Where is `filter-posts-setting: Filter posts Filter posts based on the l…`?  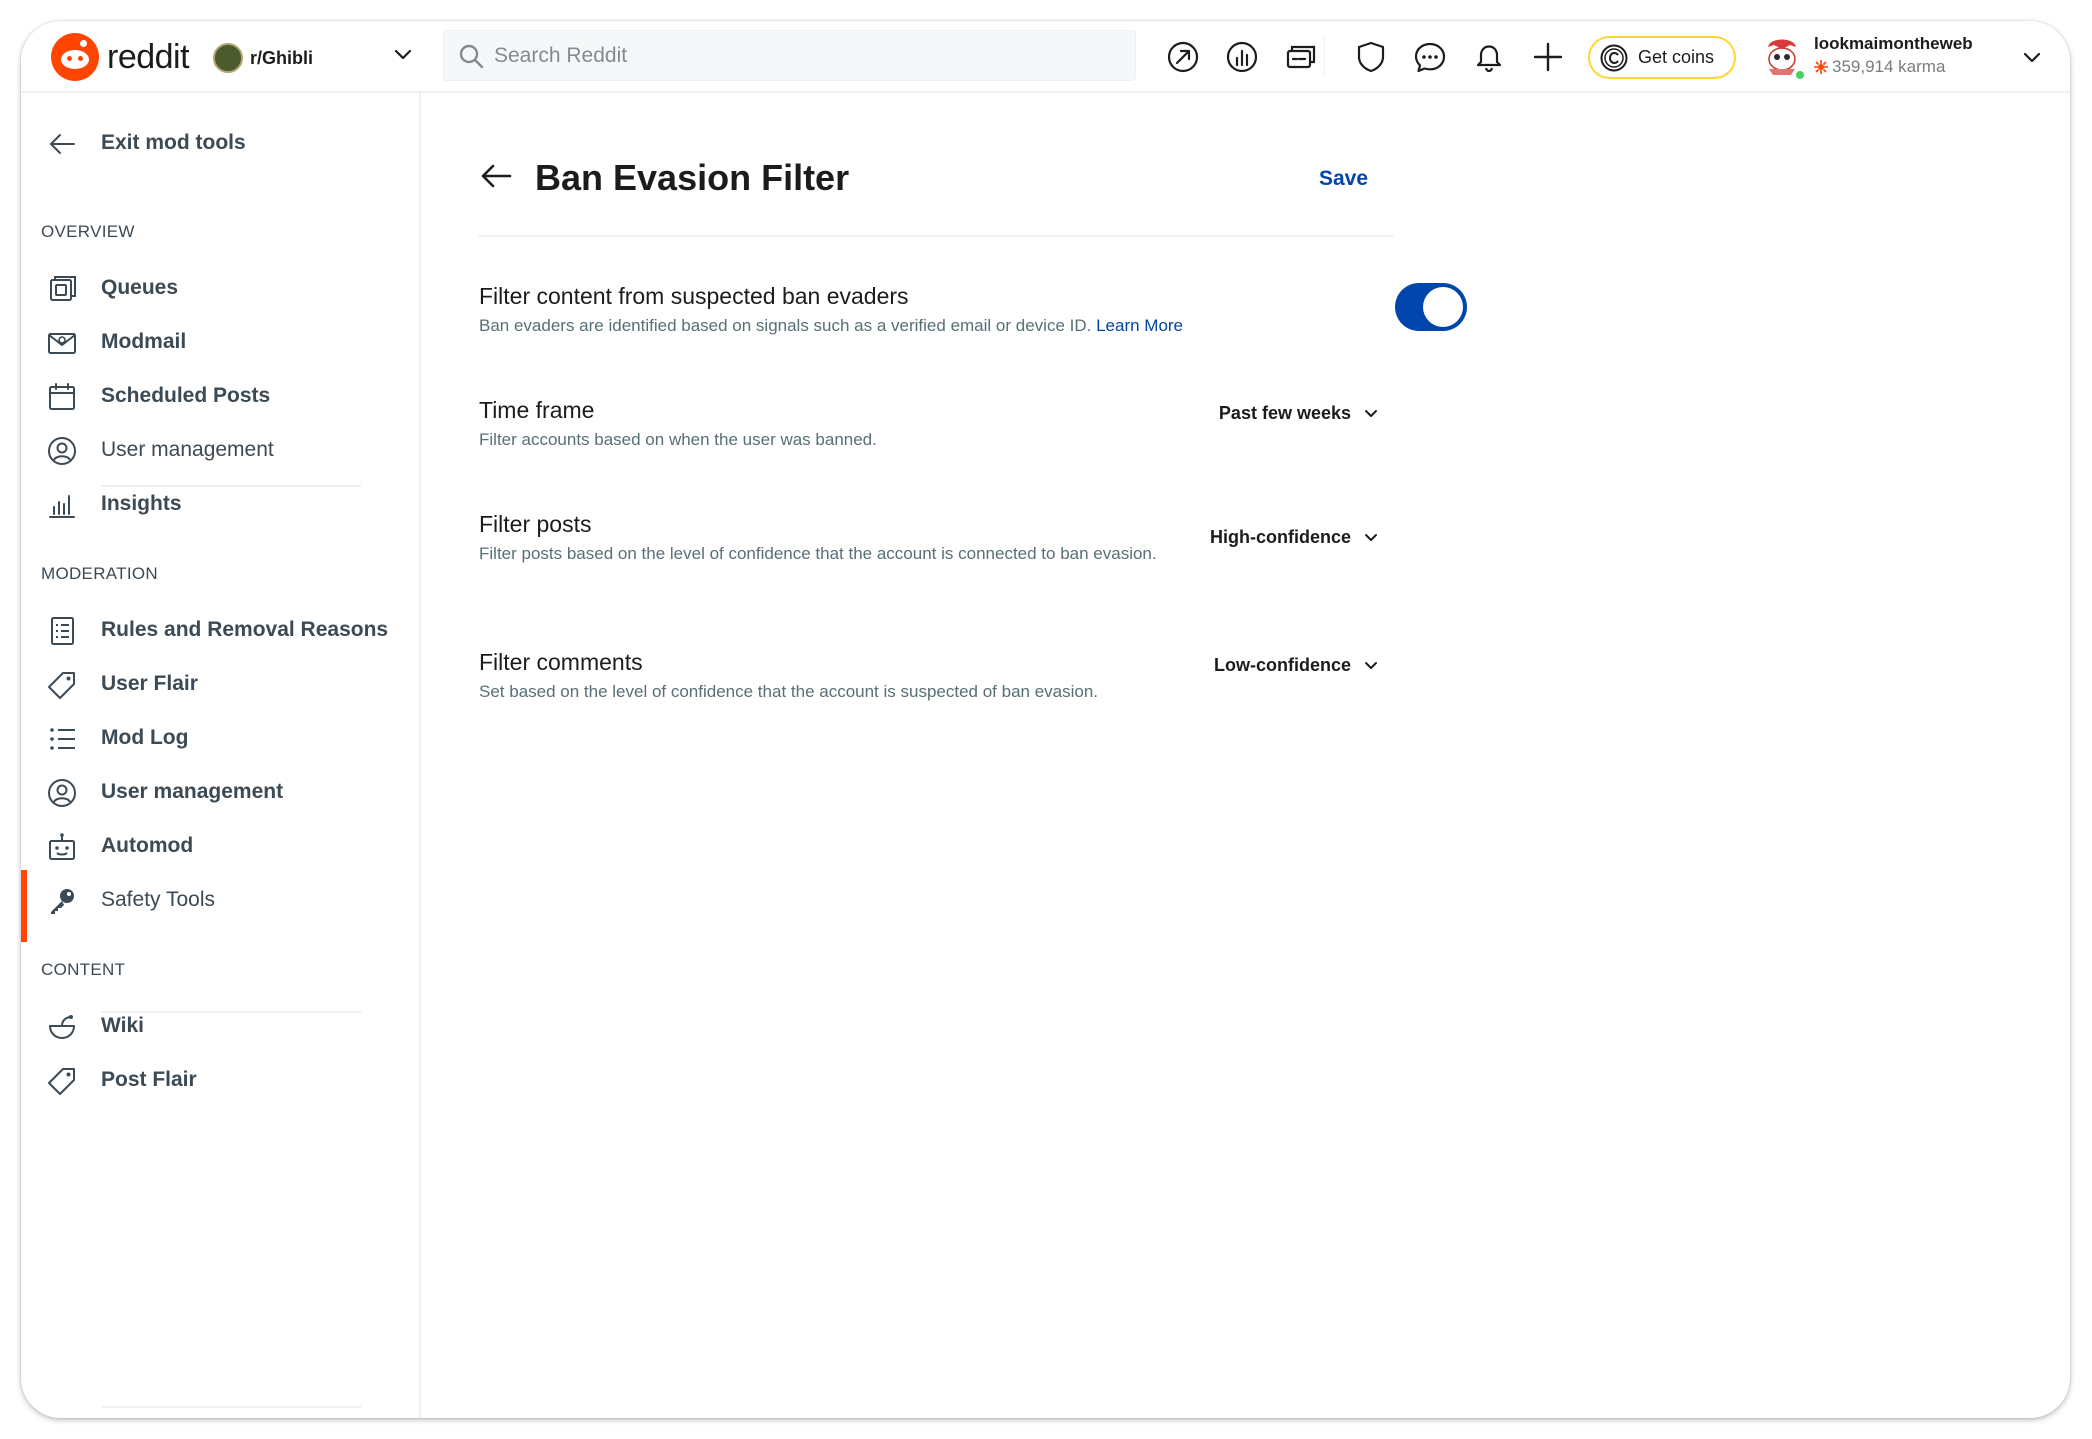 filter-posts-setting: Filter posts Filter posts based on the l… is located at coordinates (936, 538).